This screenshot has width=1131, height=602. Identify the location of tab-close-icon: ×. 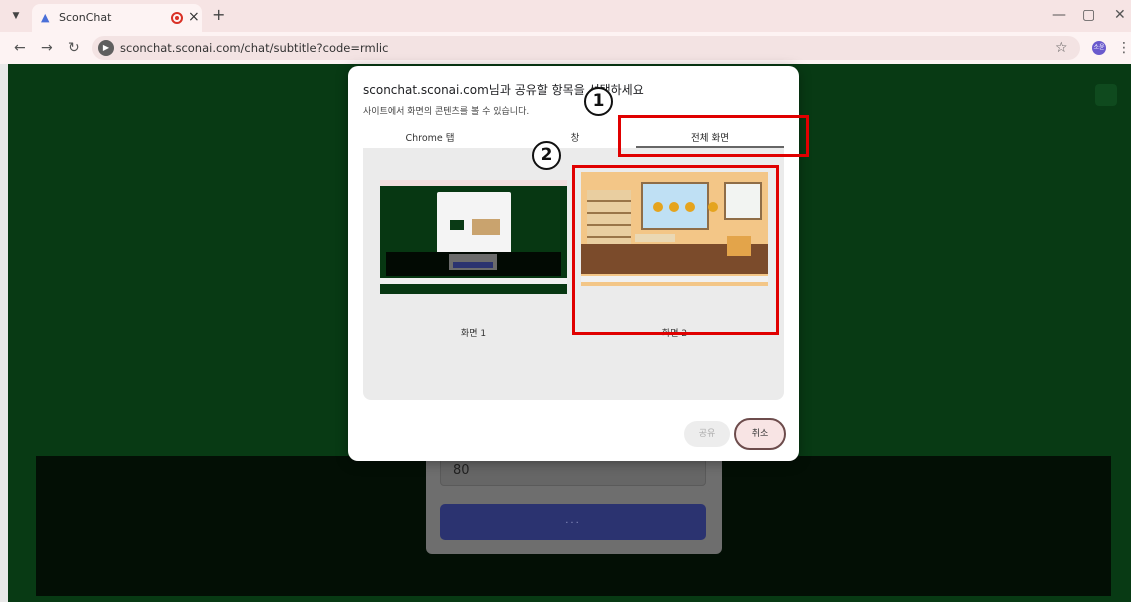
(194, 17).